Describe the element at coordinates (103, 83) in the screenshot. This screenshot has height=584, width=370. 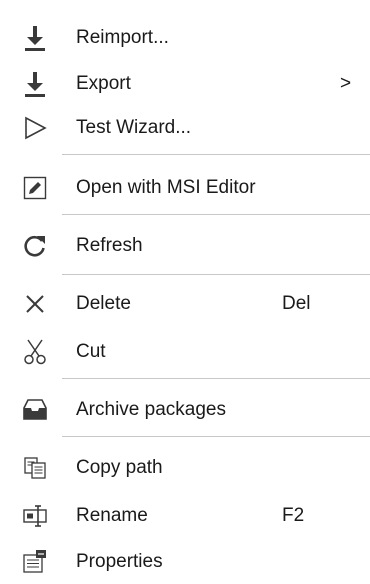
I see `menu-item-label: Export` at that location.